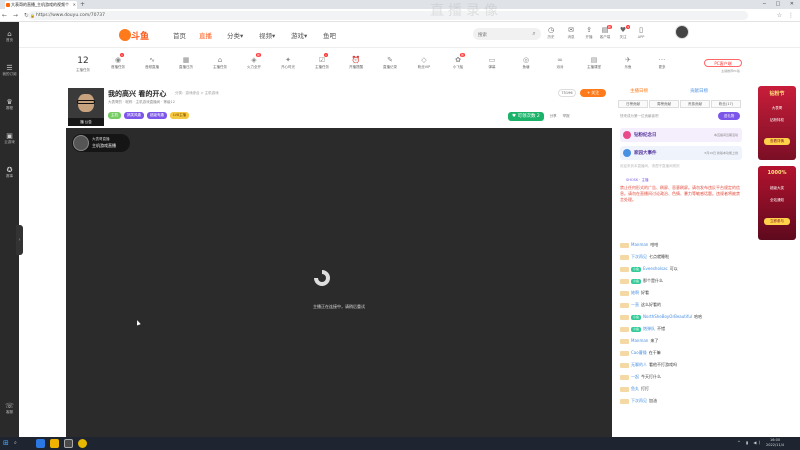 This screenshot has height=450, width=800. What do you see at coordinates (152, 62) in the screenshot?
I see `task-item-1: ∿ 音频直播` at bounding box center [152, 62].